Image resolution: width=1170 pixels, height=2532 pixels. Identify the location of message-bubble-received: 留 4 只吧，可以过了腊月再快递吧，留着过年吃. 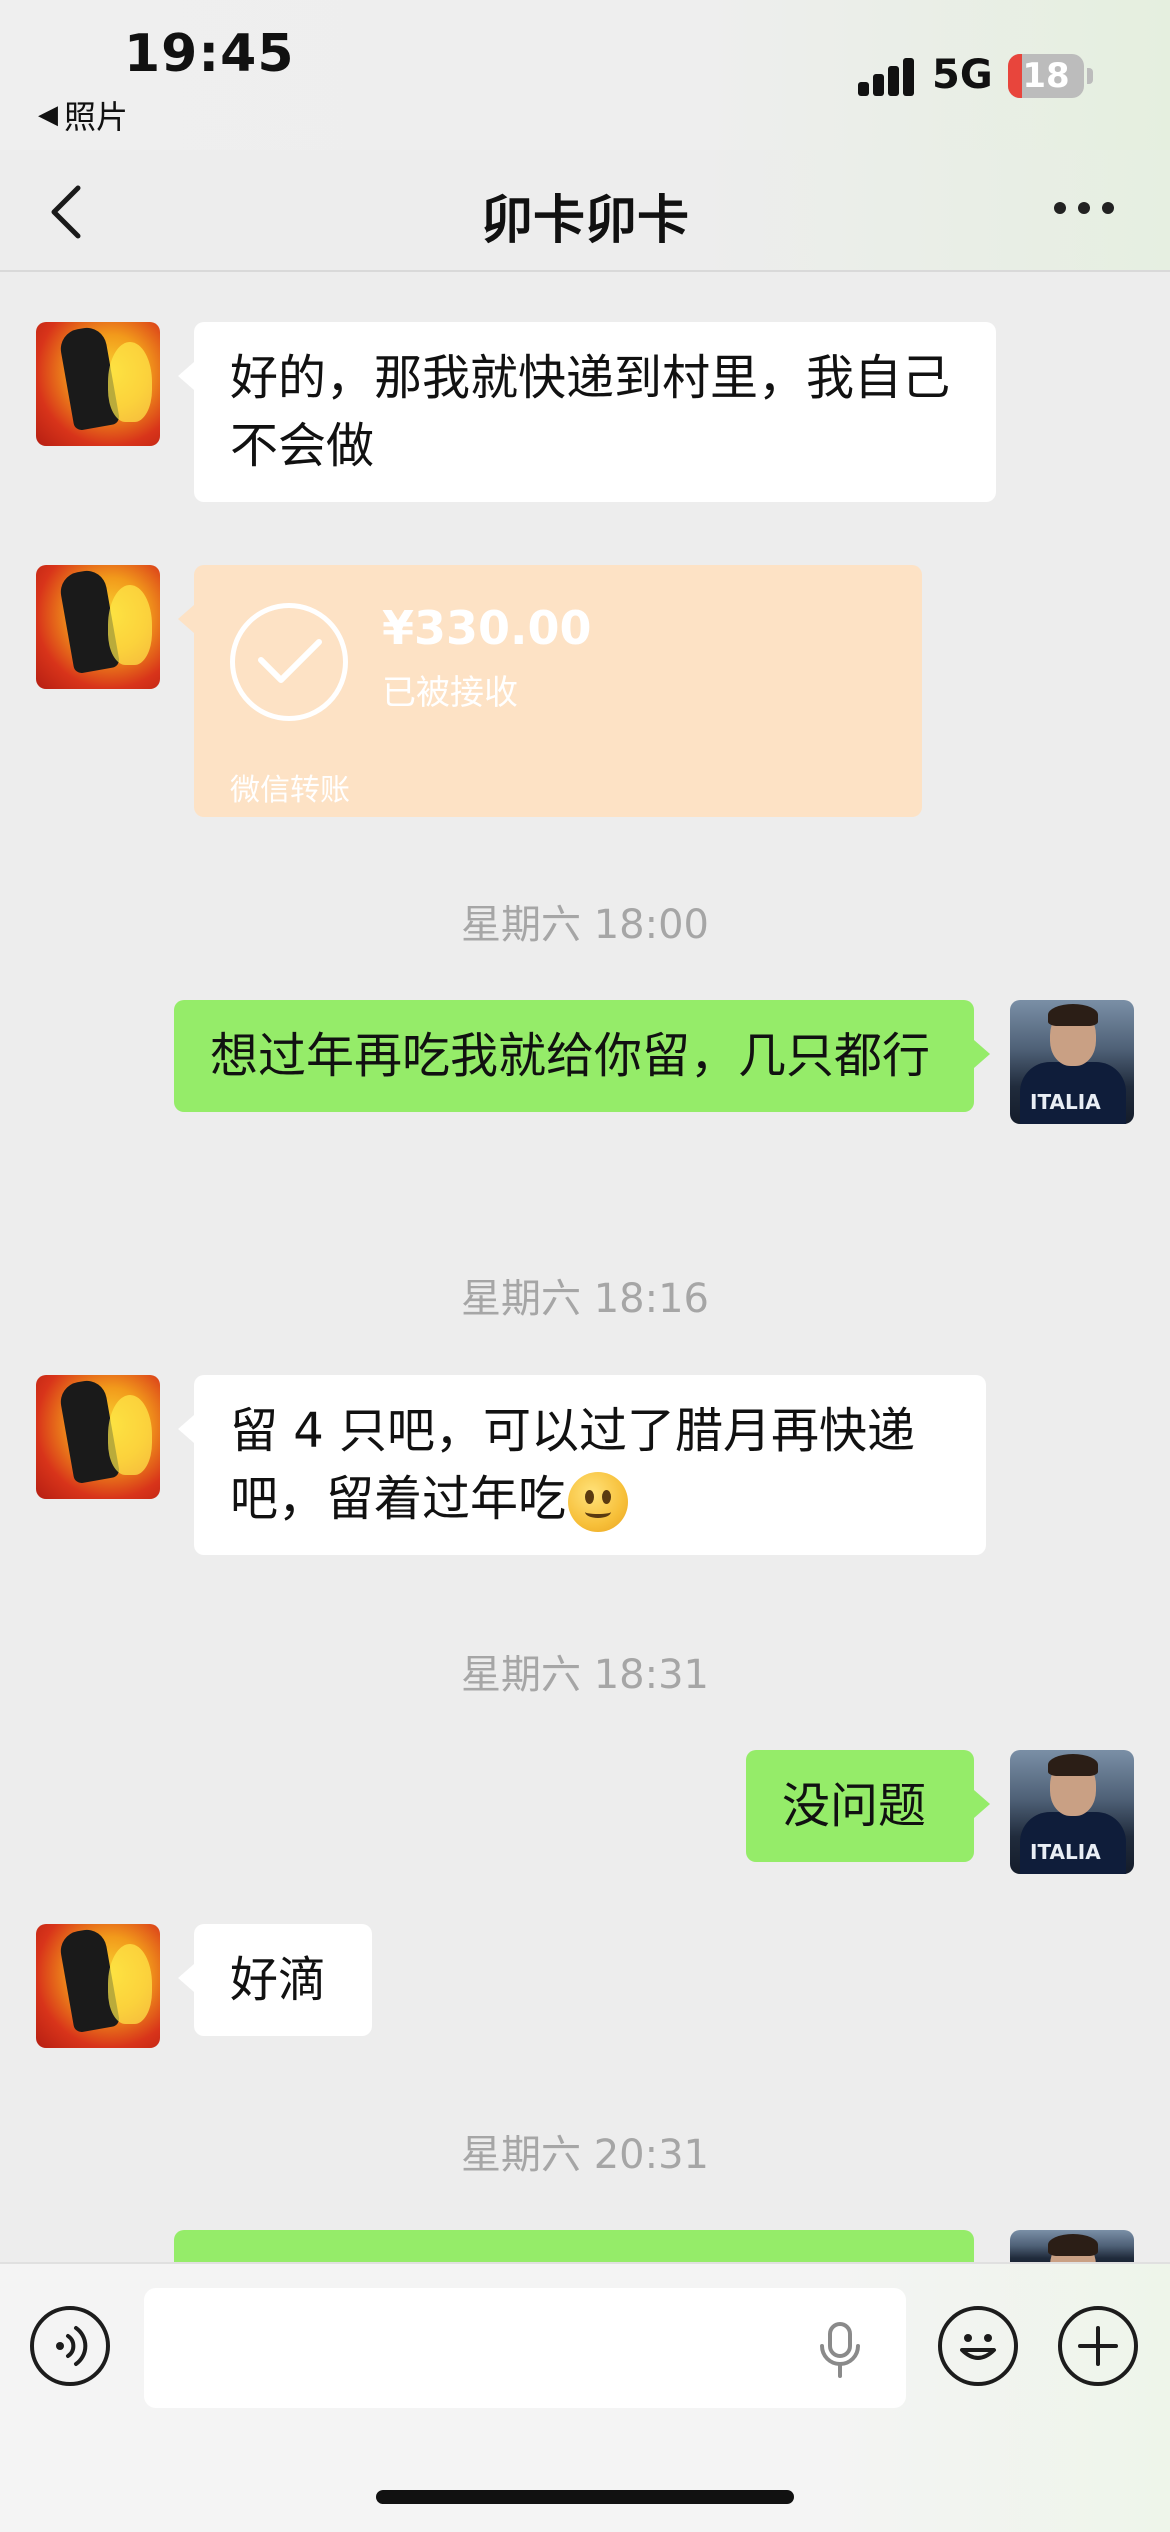
(582, 1465).